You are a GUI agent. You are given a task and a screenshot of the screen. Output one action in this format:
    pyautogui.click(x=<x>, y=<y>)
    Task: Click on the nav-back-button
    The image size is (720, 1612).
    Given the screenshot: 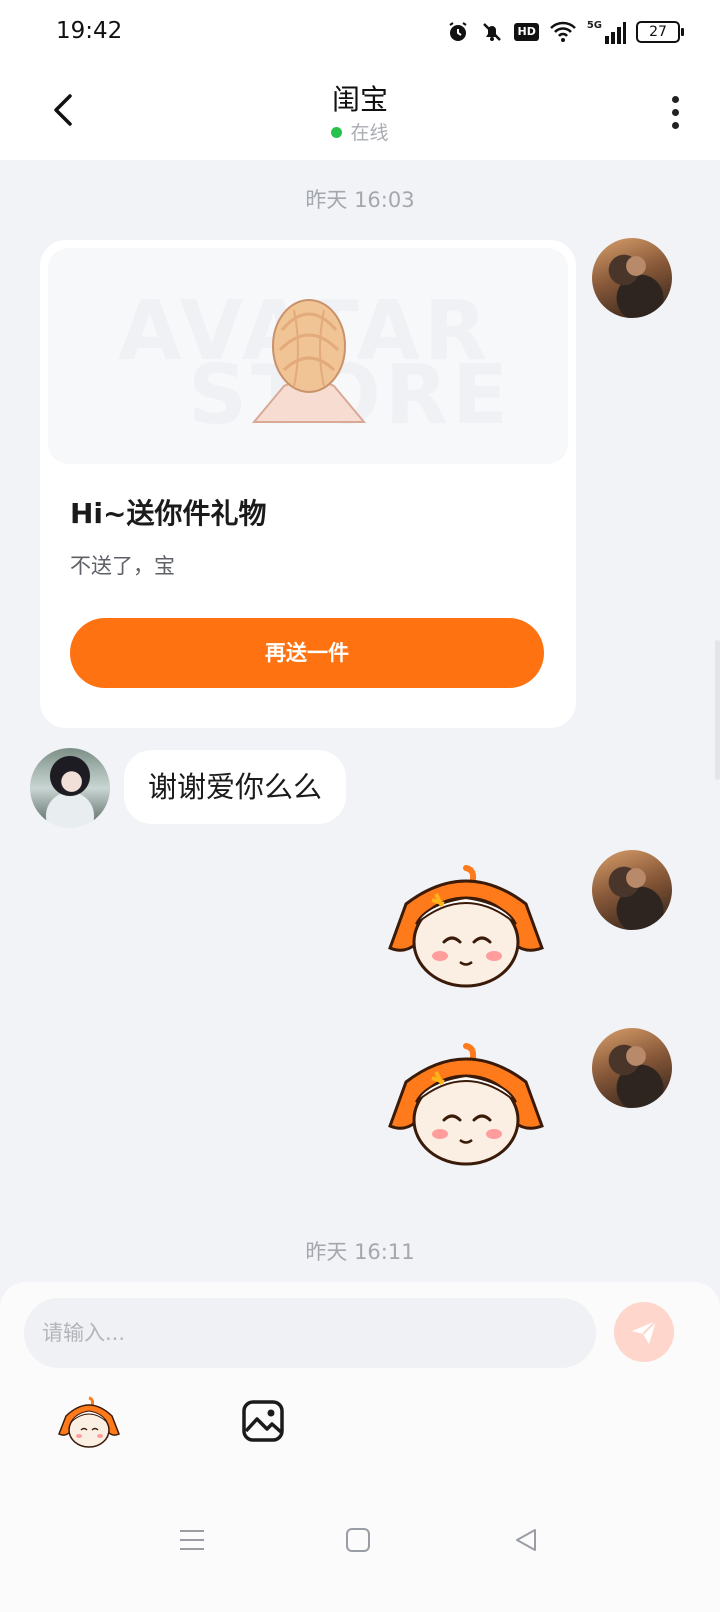 What is the action you would take?
    pyautogui.click(x=526, y=1540)
    